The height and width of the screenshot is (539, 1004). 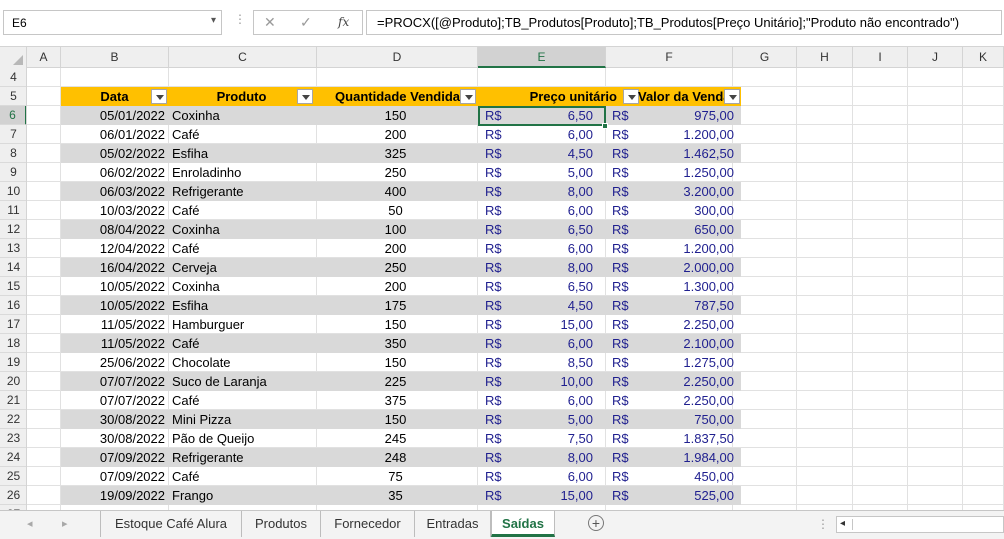 I want to click on cell-total: 3.200,00, so click(x=691, y=191).